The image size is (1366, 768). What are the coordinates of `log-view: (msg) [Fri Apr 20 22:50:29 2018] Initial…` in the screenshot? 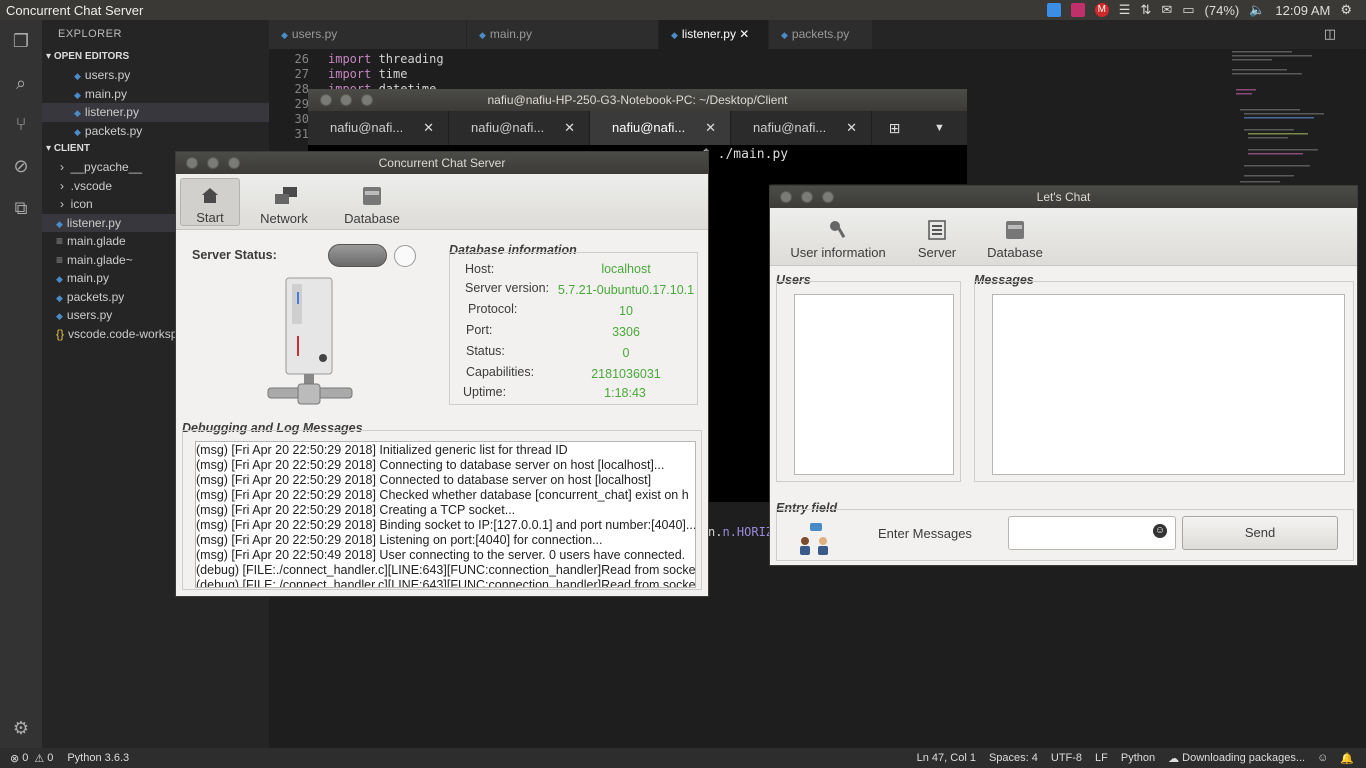 It's located at (445, 514).